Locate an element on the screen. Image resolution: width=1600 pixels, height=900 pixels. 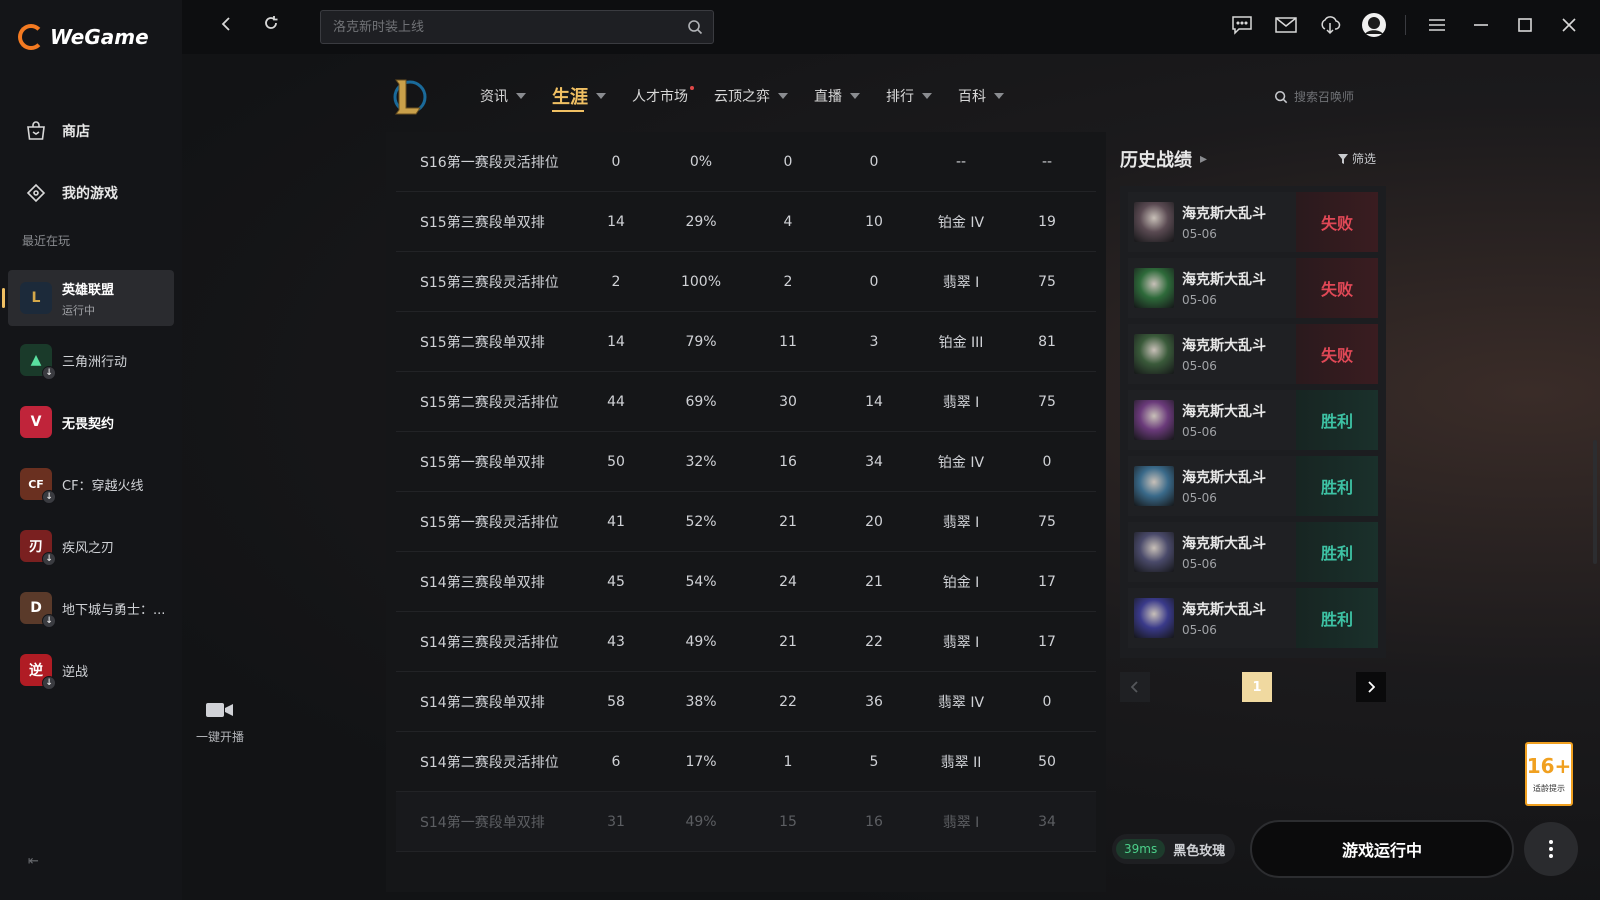
table-cell: 0 is located at coordinates (1047, 701).